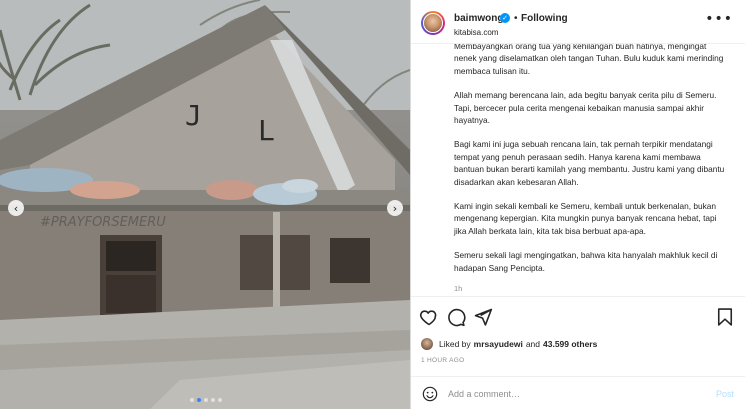  I want to click on comment-bar: Post, so click(578, 392).